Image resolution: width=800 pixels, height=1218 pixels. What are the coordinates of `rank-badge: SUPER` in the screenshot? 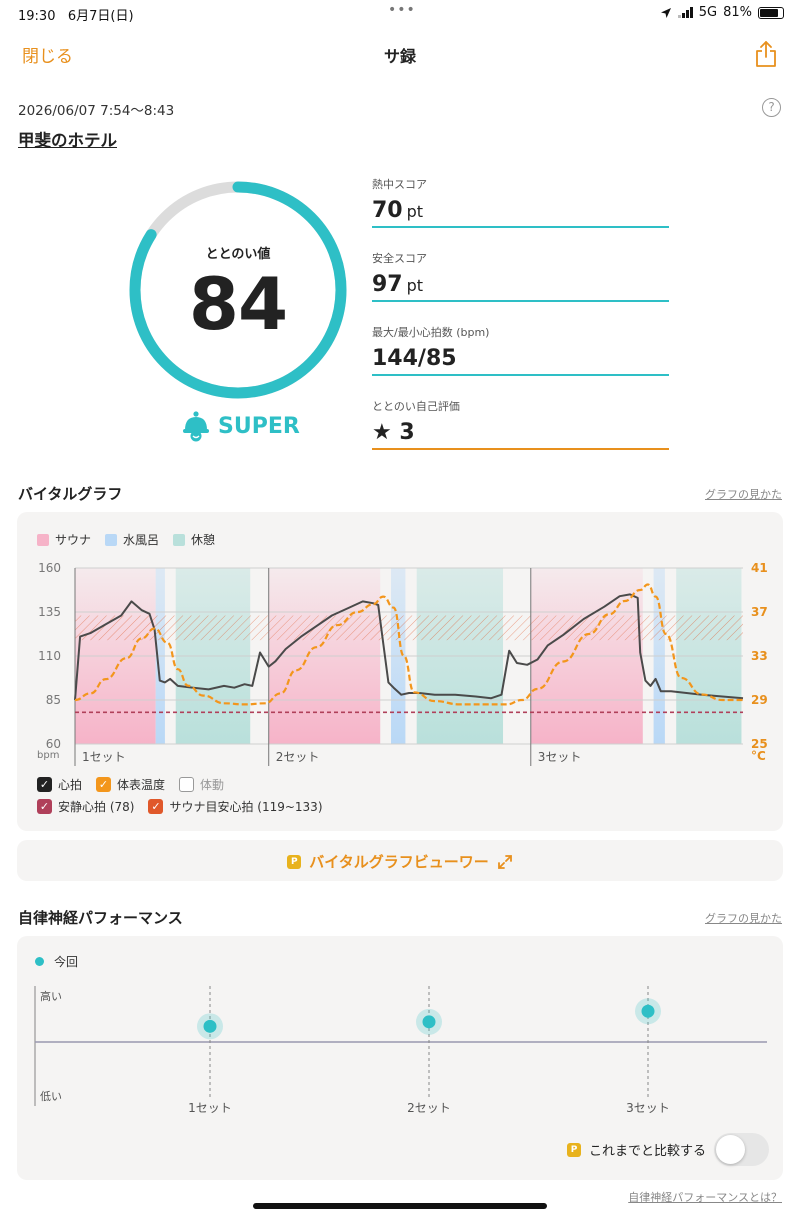 It's located at (241, 426).